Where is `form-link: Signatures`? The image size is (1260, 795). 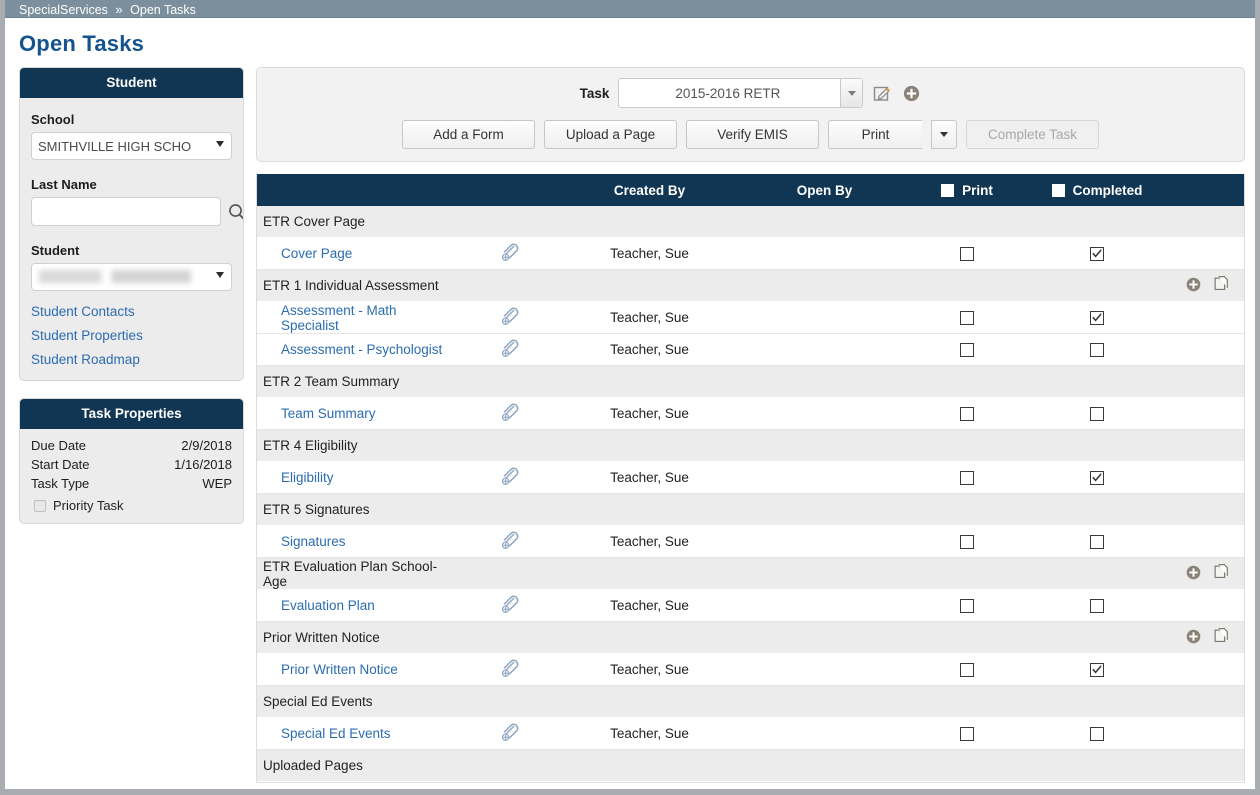
form-link: Signatures is located at coordinates (313, 541).